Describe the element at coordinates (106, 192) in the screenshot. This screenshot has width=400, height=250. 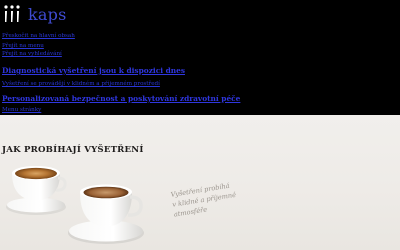
I see `right-cup-coffee` at that location.